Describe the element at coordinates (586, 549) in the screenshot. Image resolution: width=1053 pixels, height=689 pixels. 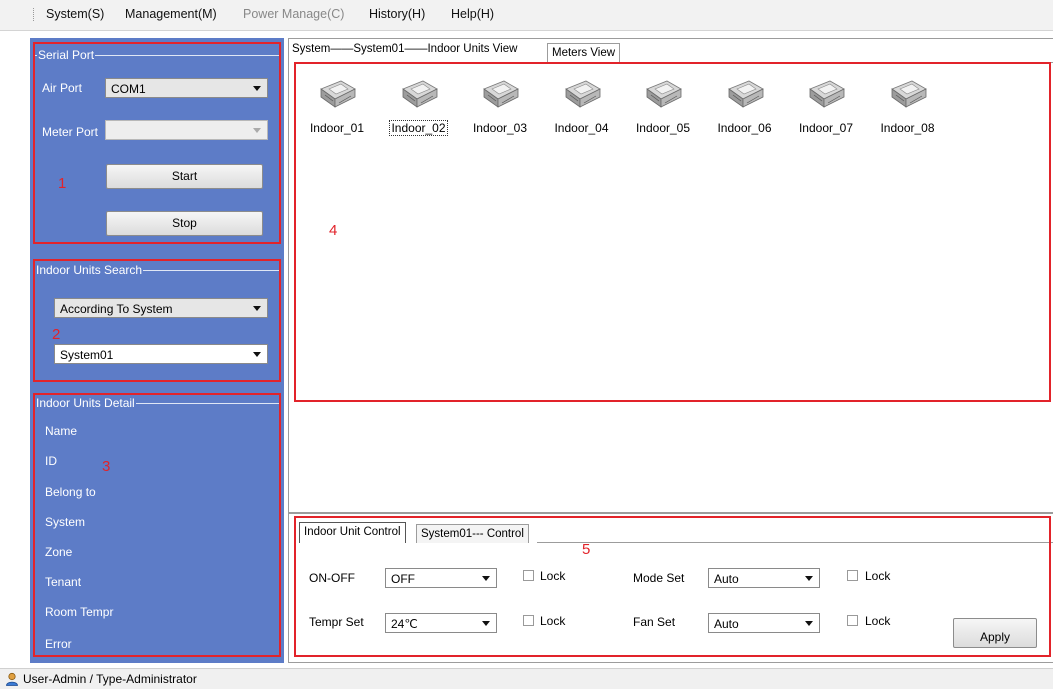
I see `annotation-number-5: 5` at that location.